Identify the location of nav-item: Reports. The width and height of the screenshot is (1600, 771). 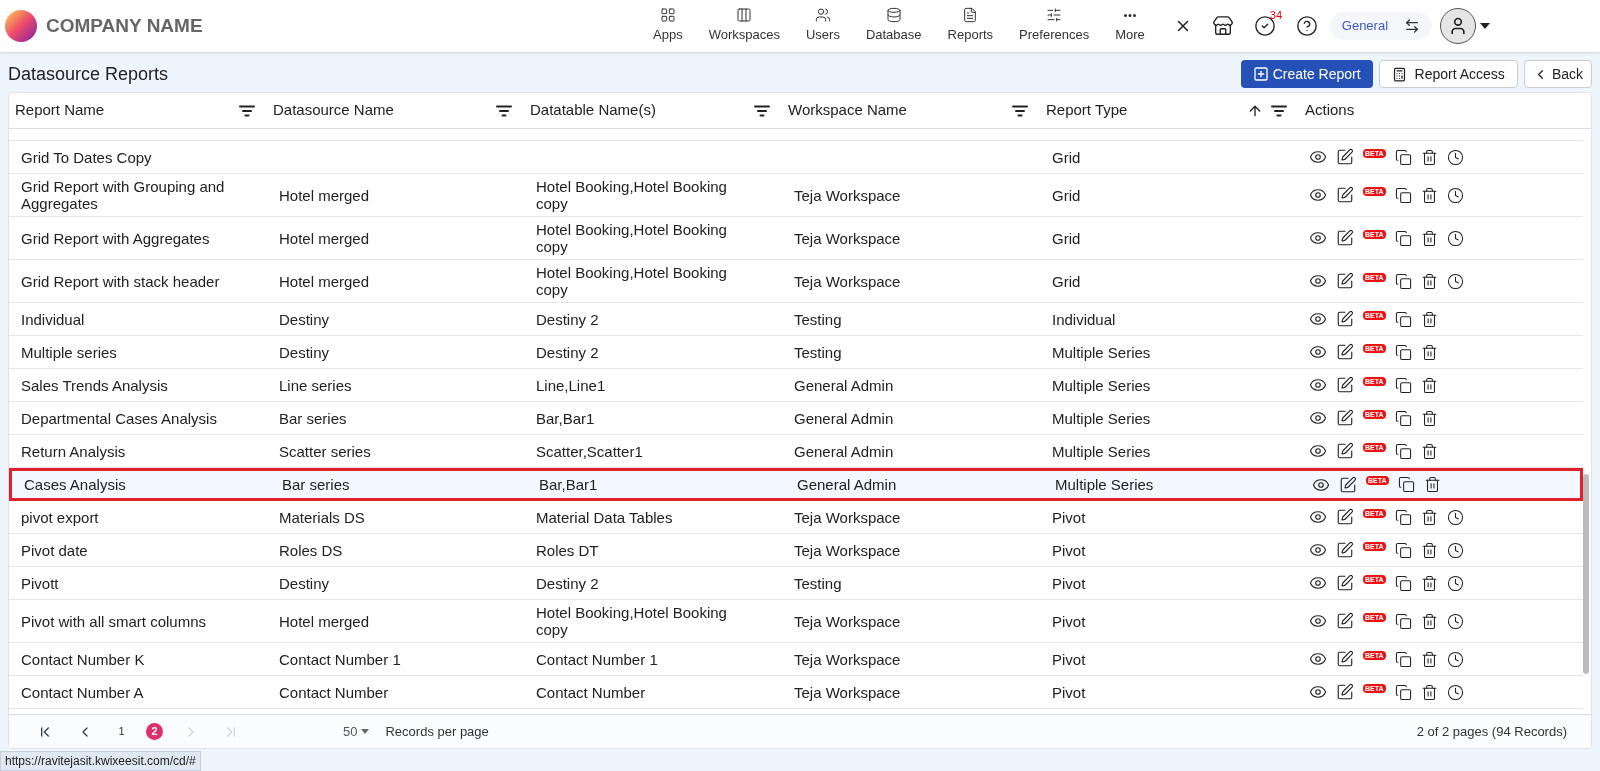
(970, 26).